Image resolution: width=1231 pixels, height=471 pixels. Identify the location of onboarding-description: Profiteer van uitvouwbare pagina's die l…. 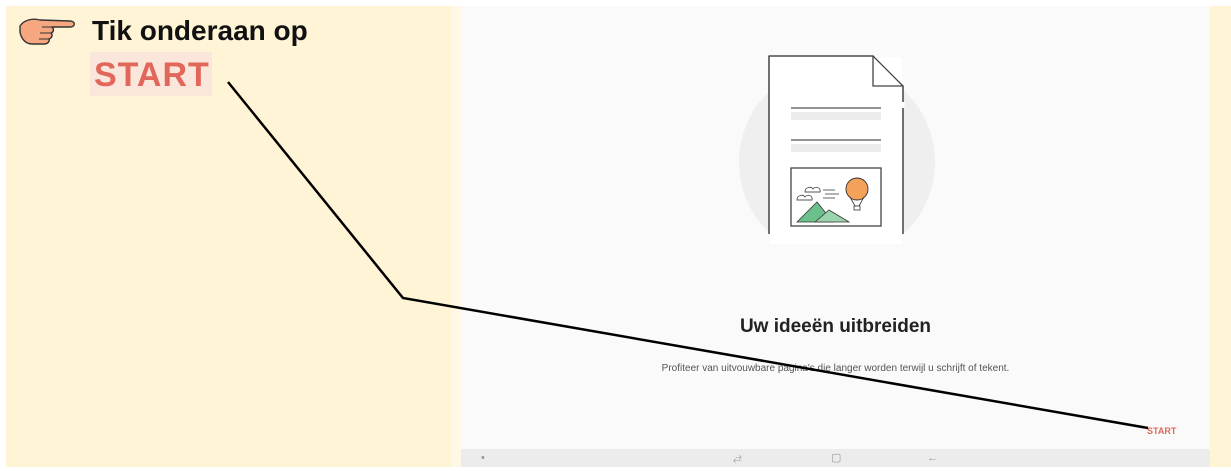
(835, 368).